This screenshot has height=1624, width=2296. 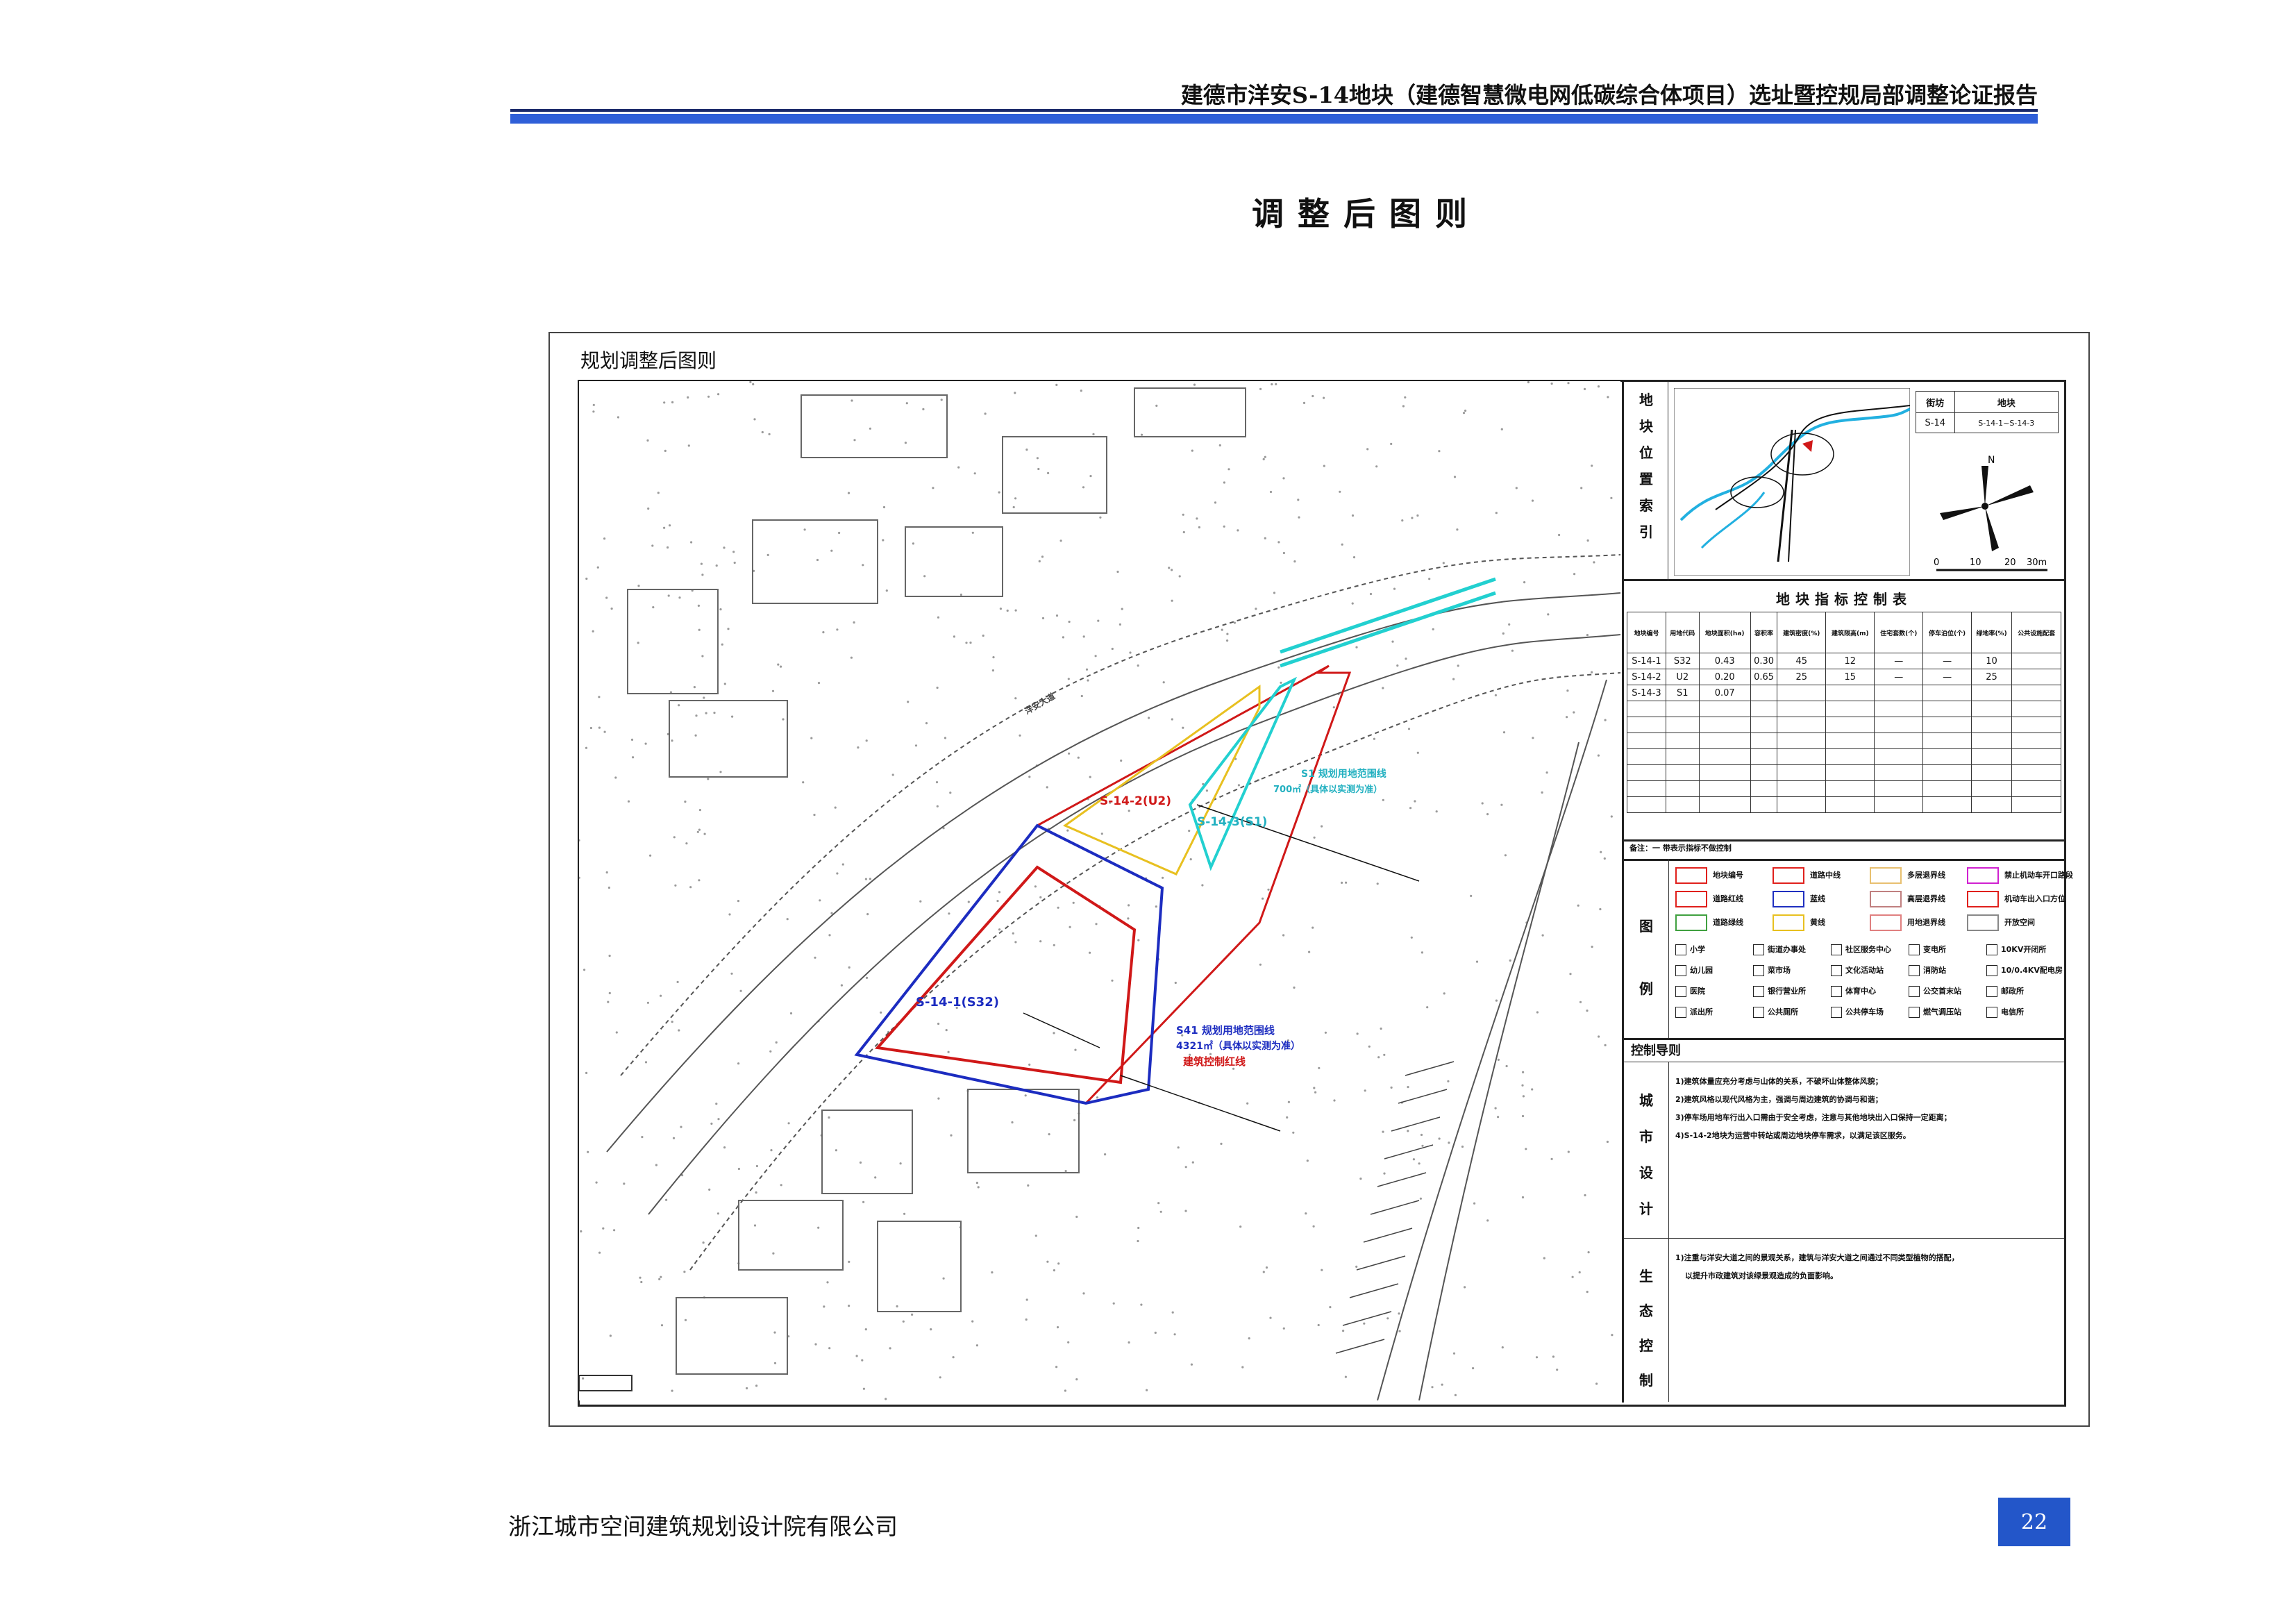 What do you see at coordinates (1225, 1031) in the screenshot?
I see `s41-boundary-label: S41 规划用地范围线` at bounding box center [1225, 1031].